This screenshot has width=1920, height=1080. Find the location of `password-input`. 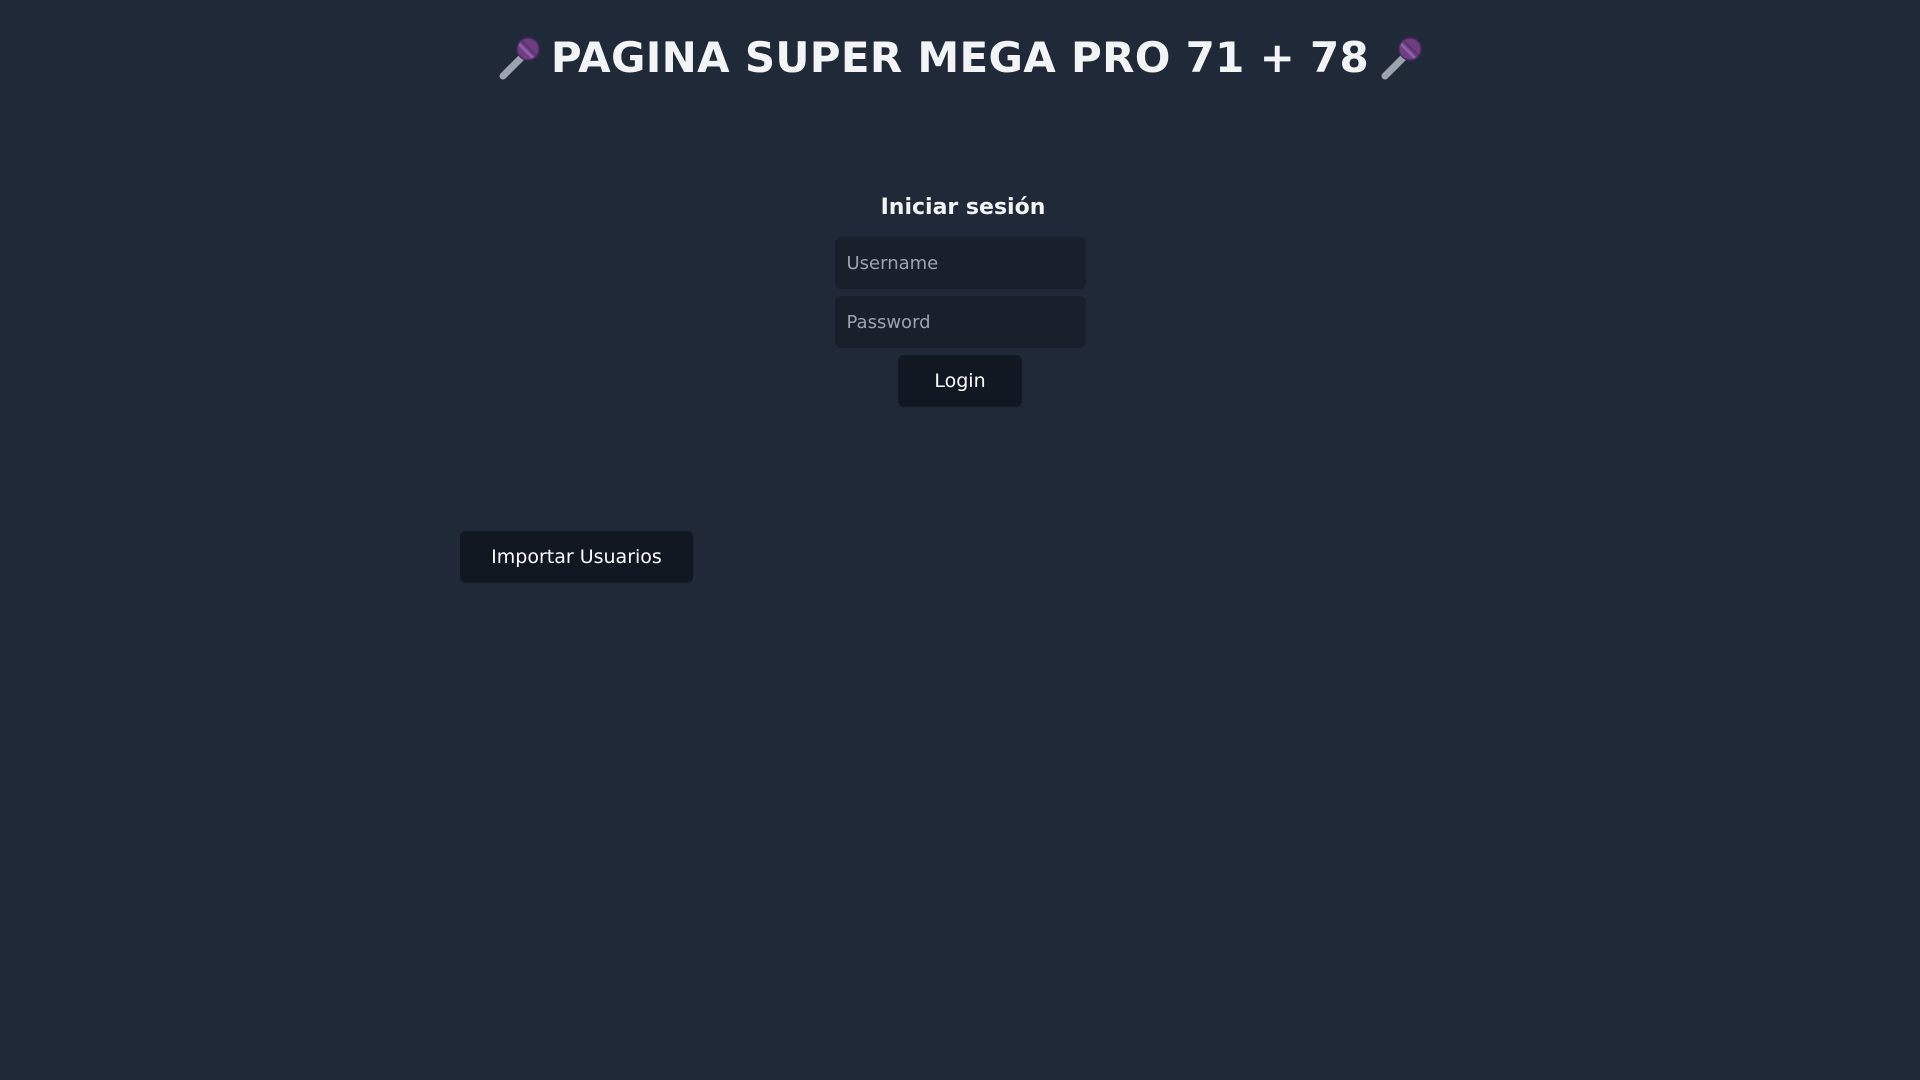

password-input is located at coordinates (960, 322).